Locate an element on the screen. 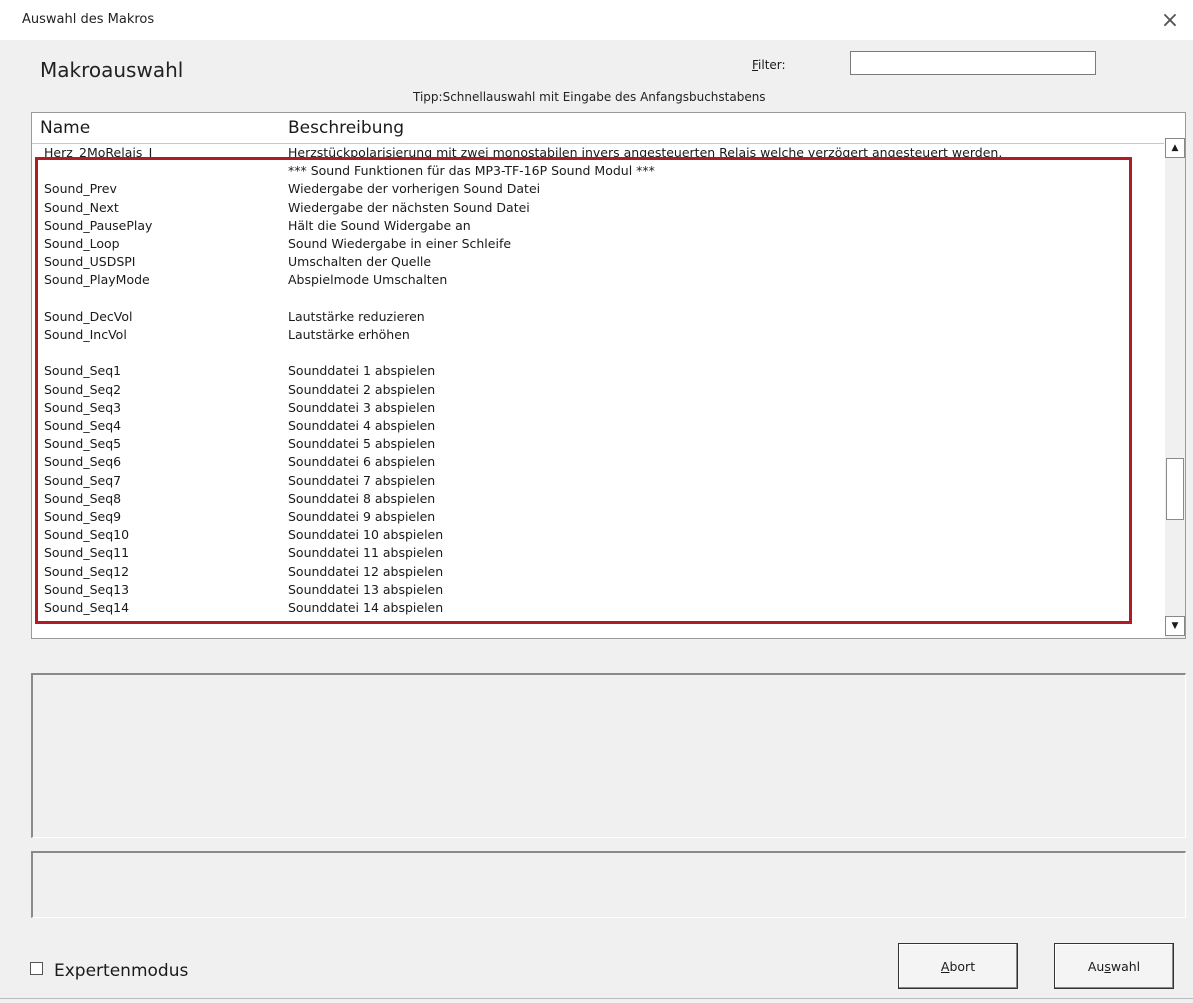  column-header-name: Name is located at coordinates (65, 128).